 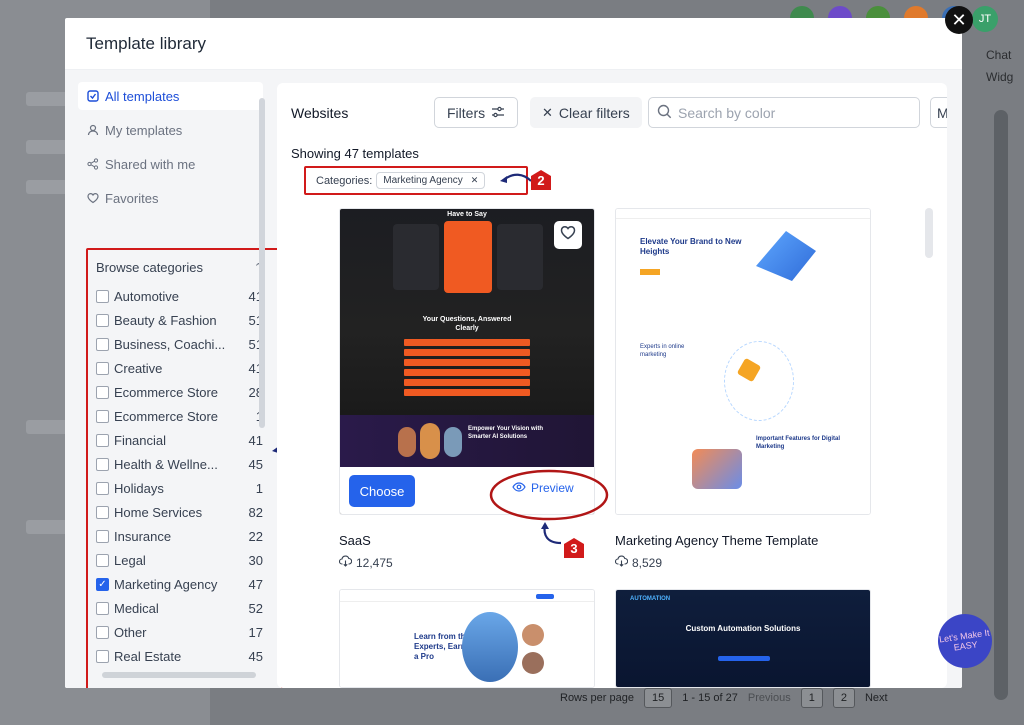 What do you see at coordinates (170, 96) in the screenshot?
I see `nav-all-templates: All templates` at bounding box center [170, 96].